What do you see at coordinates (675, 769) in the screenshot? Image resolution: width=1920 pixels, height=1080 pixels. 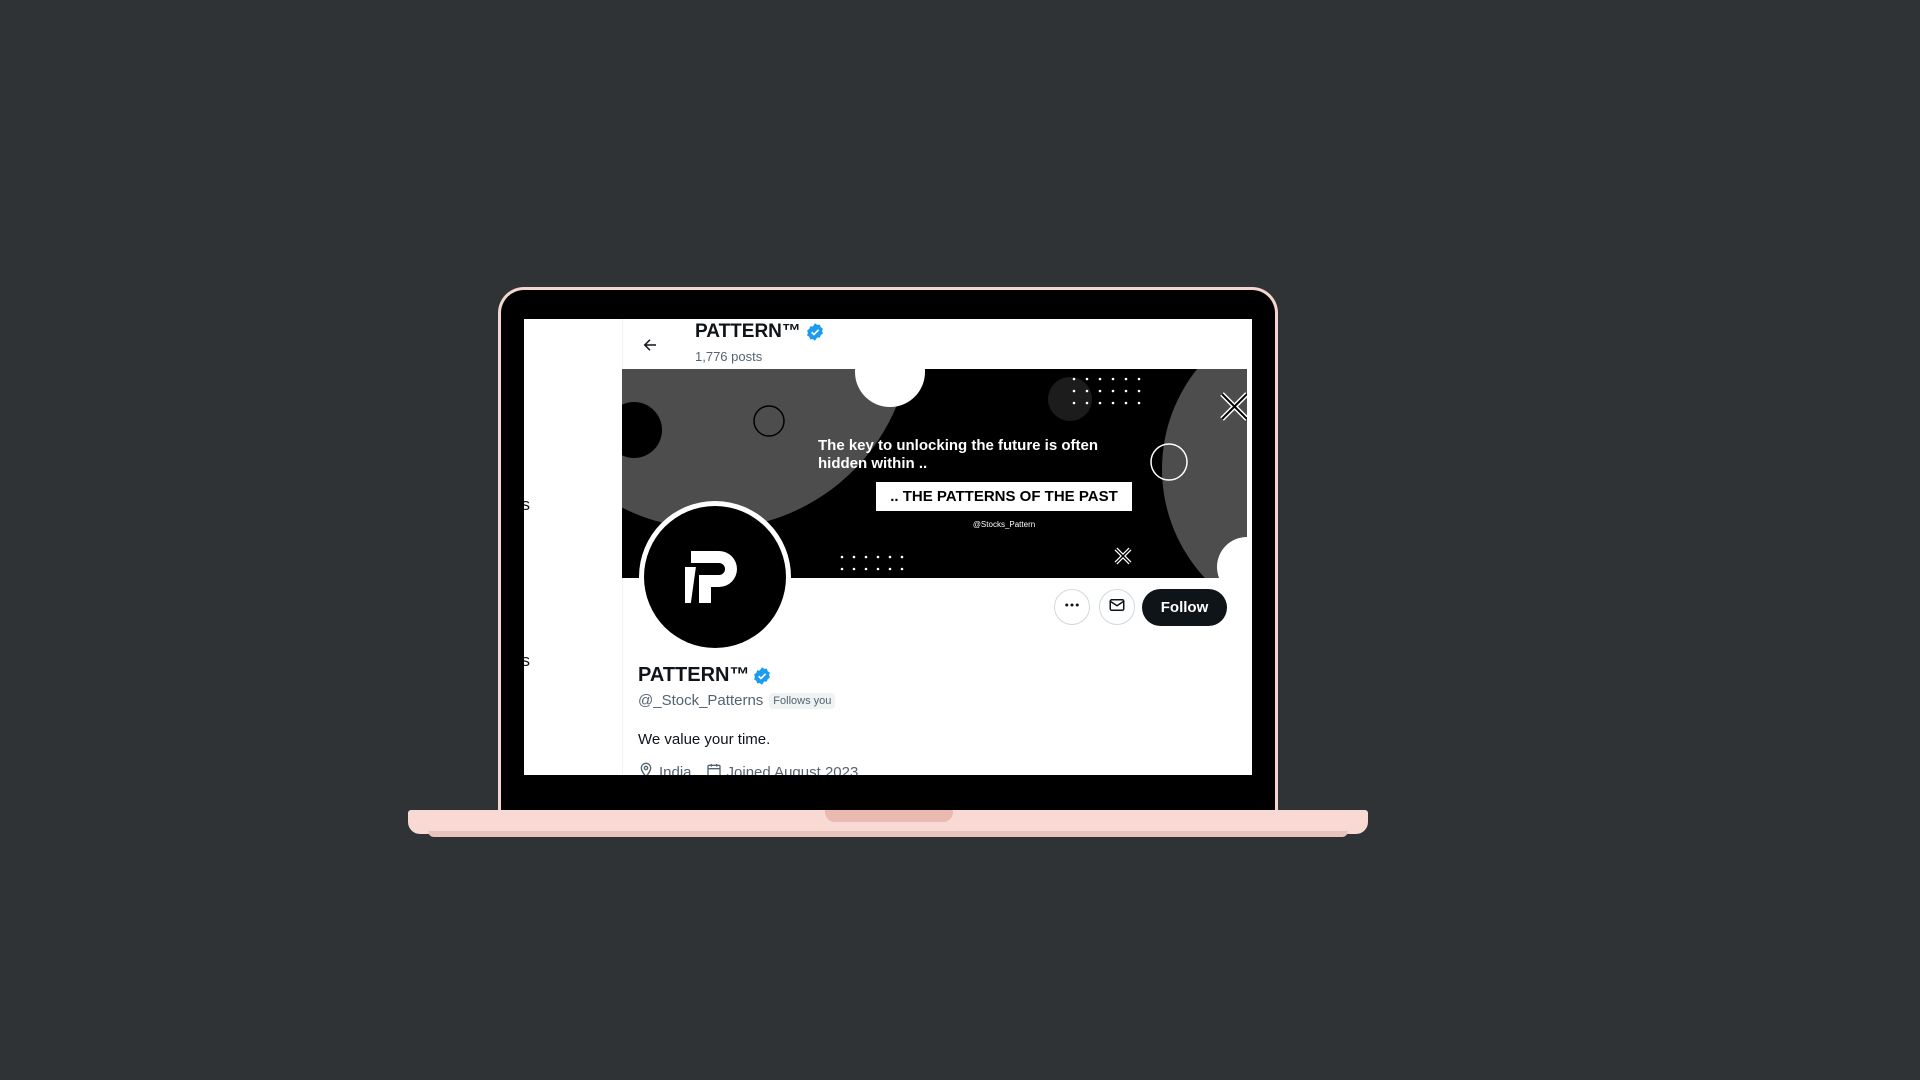 I see `location-text: India` at bounding box center [675, 769].